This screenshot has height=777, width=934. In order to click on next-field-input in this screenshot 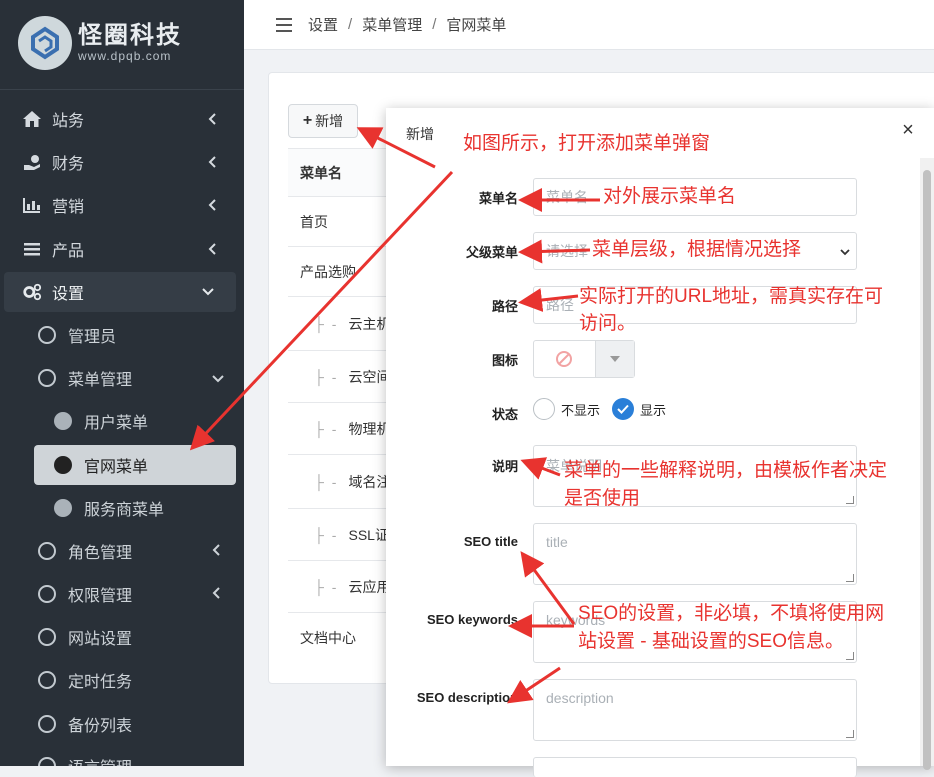, I will do `click(695, 767)`.